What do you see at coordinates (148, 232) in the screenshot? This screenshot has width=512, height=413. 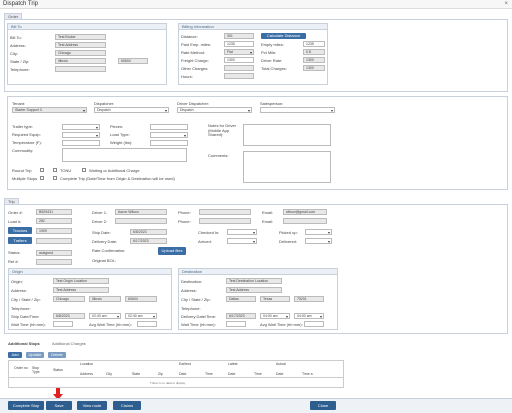 I see `ship-date-field: 6/8/2023` at bounding box center [148, 232].